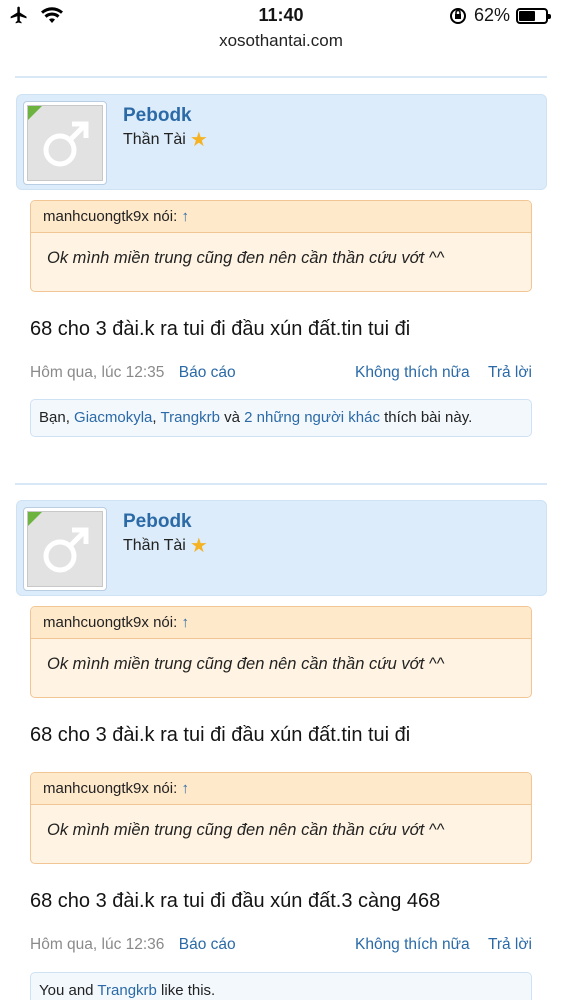 The height and width of the screenshot is (1000, 562). What do you see at coordinates (113, 417) in the screenshot?
I see `liker-link: Giacmokyla` at bounding box center [113, 417].